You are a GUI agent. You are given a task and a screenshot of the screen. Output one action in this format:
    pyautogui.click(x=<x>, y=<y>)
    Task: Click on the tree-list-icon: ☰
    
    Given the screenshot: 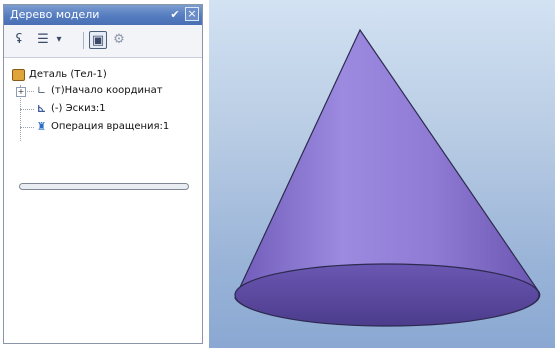 What is the action you would take?
    pyautogui.click(x=43, y=40)
    